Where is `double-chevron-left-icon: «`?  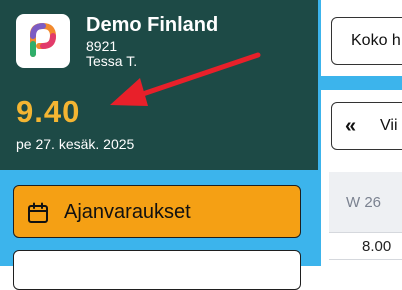
double-chevron-left-icon: « is located at coordinates (351, 126).